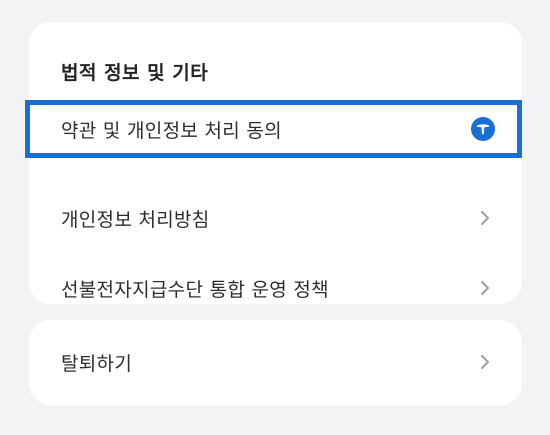 Image resolution: width=550 pixels, height=435 pixels. Describe the element at coordinates (171, 130) in the screenshot. I see `terms-consent-label: 약관 및 개인정보 처리 동의` at that location.